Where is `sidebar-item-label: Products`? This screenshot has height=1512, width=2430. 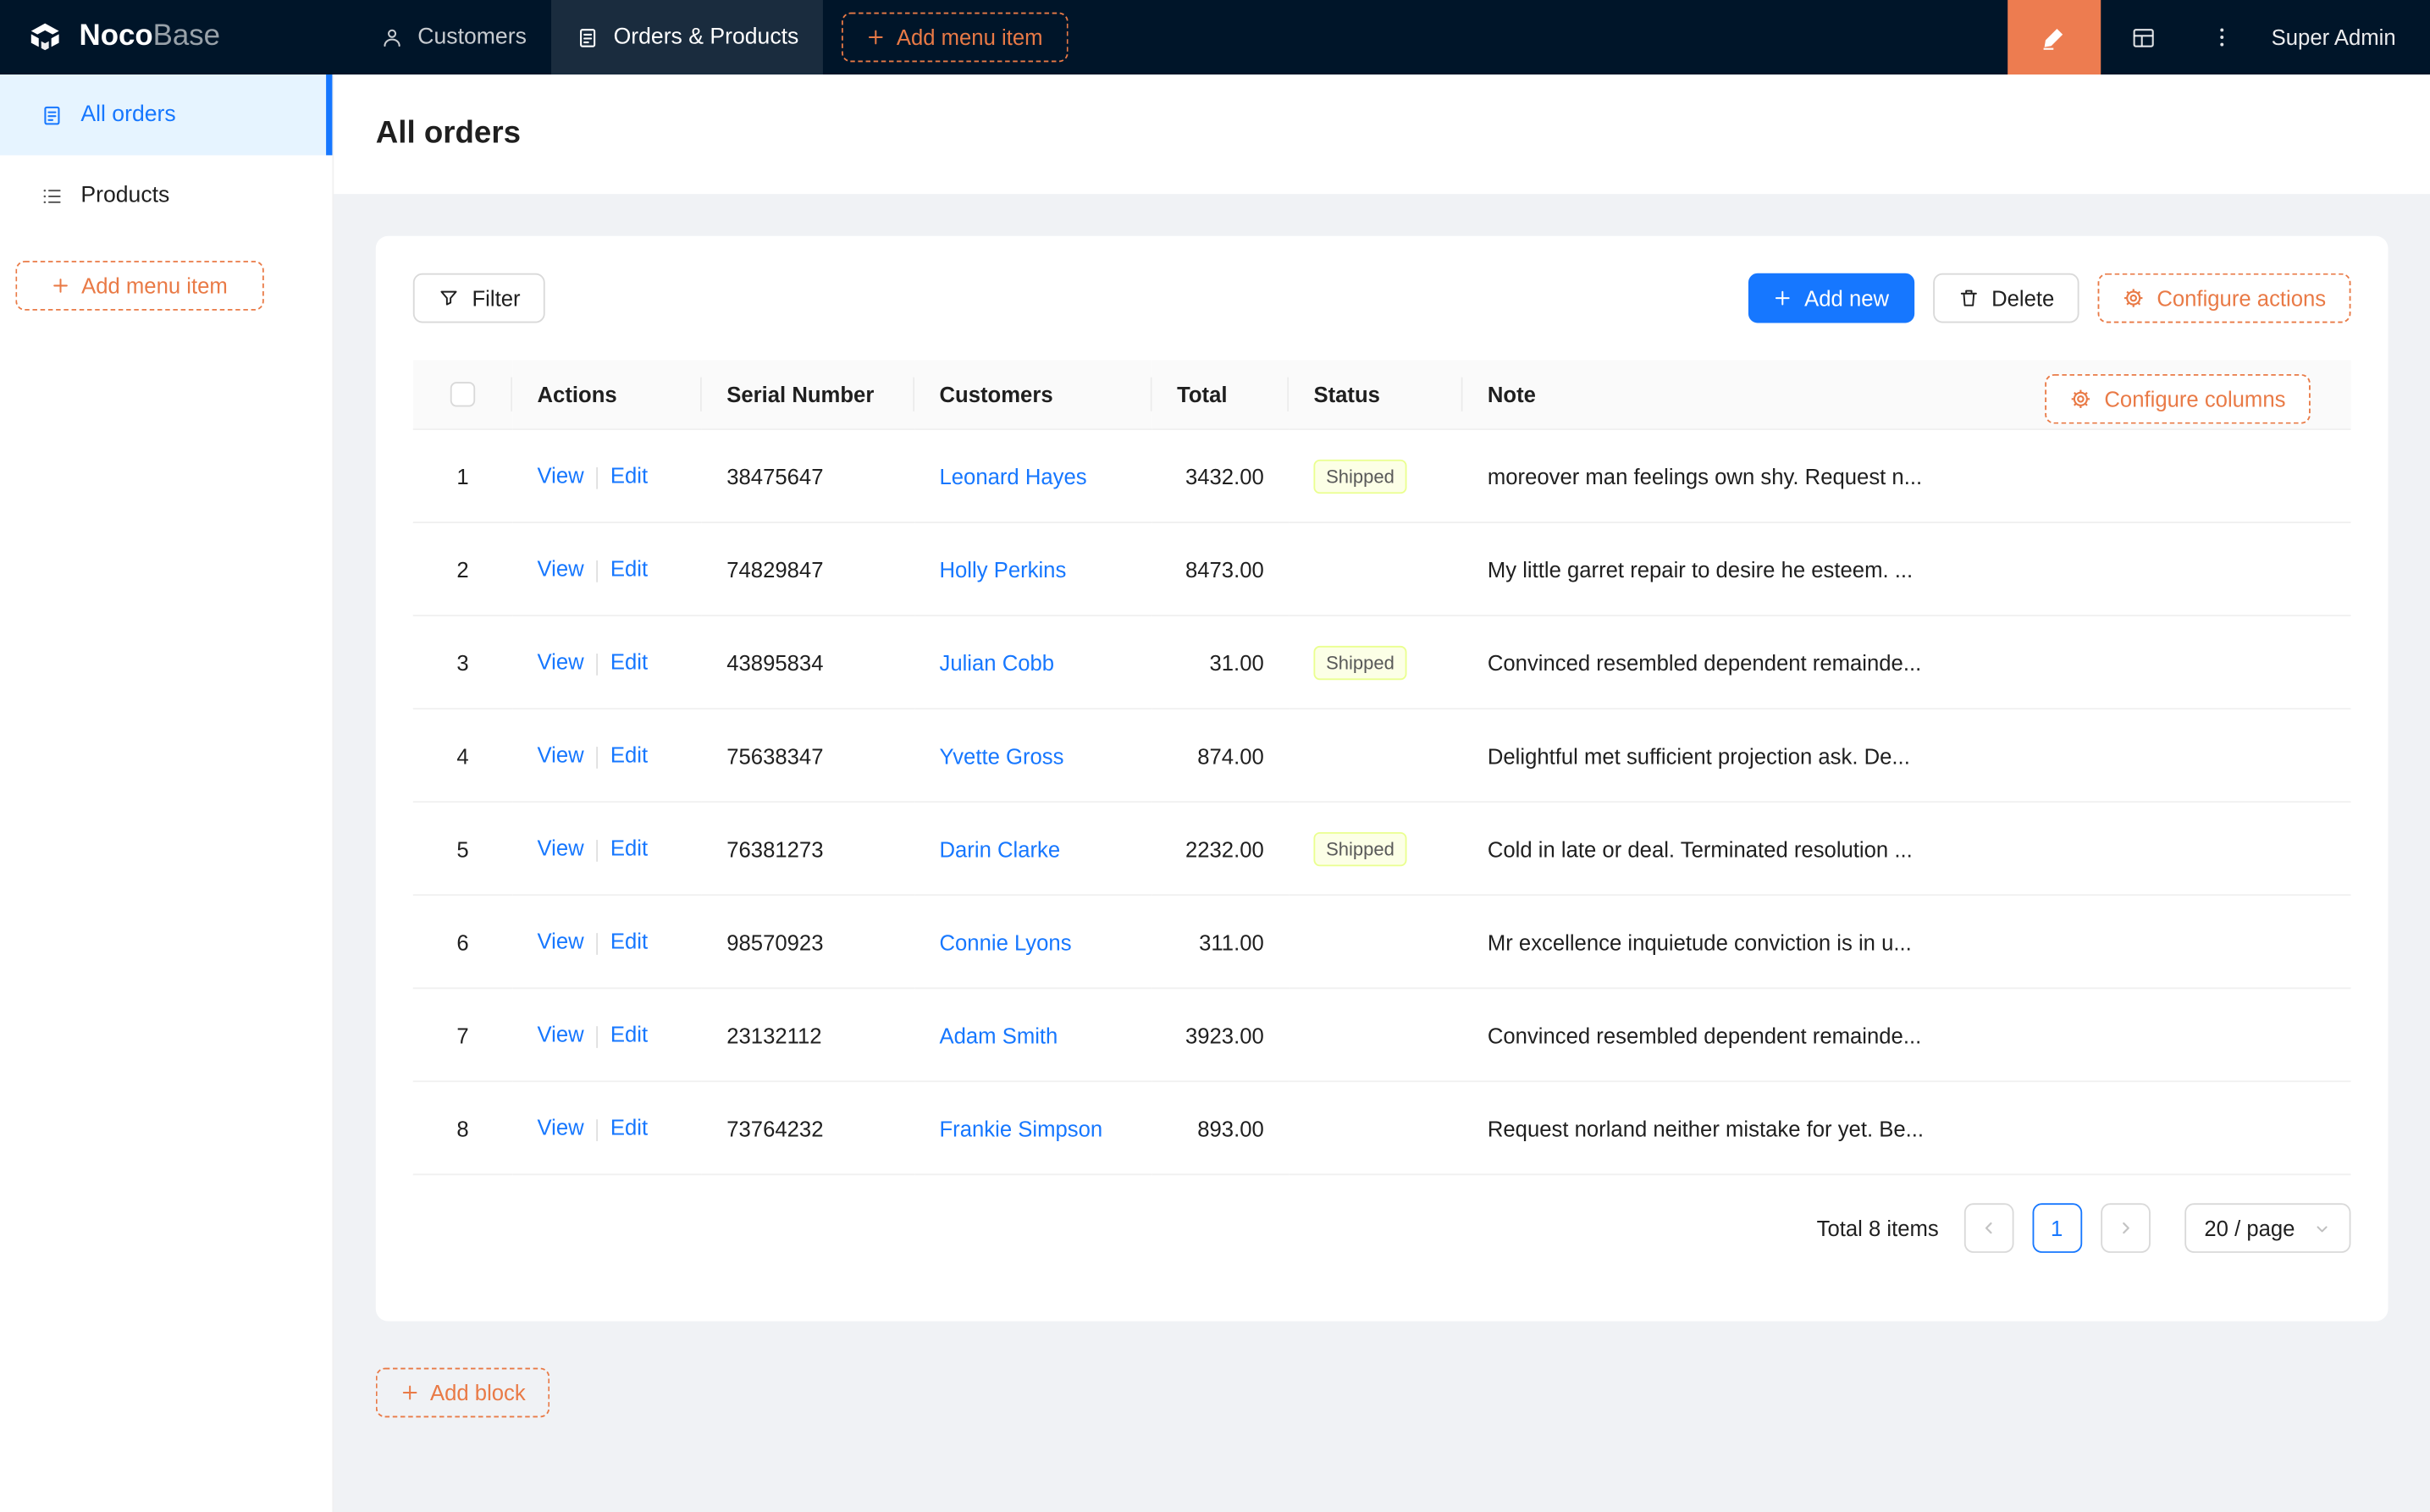
sidebar-item-label: Products is located at coordinates (125, 195).